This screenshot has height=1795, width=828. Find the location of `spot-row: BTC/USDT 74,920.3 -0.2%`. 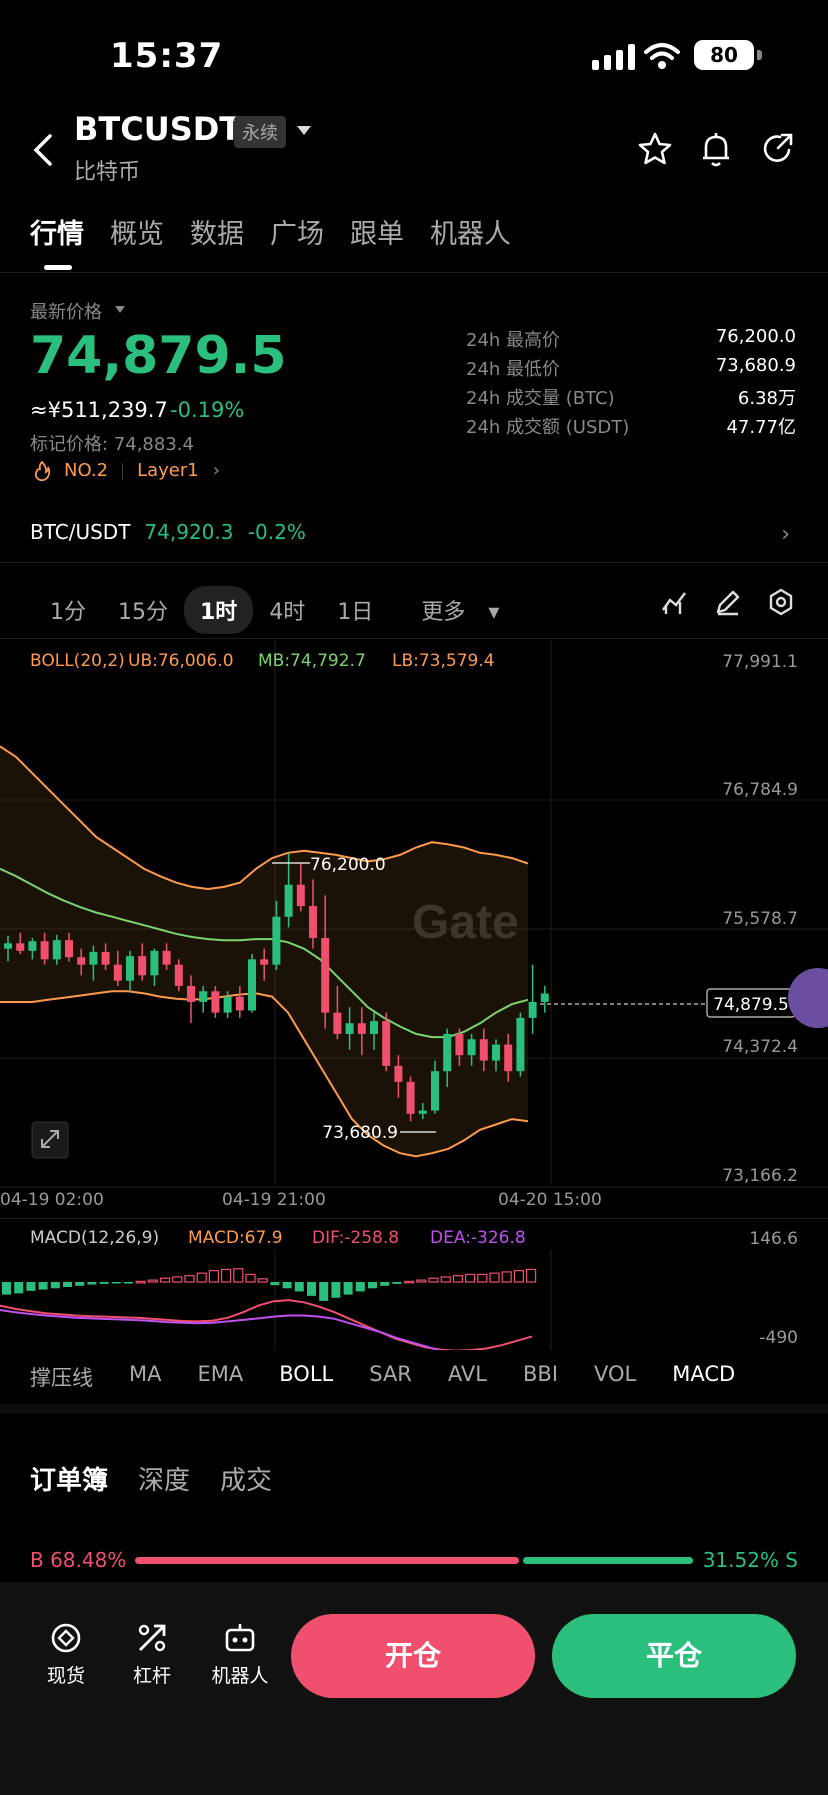

spot-row: BTC/USDT 74,920.3 -0.2% is located at coordinates (168, 532).